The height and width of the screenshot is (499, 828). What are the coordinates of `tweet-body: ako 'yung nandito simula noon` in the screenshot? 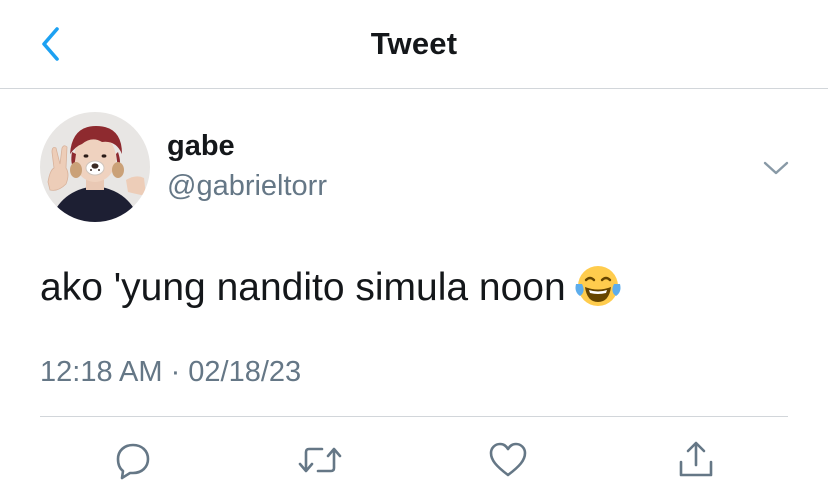 It's located at (331, 290).